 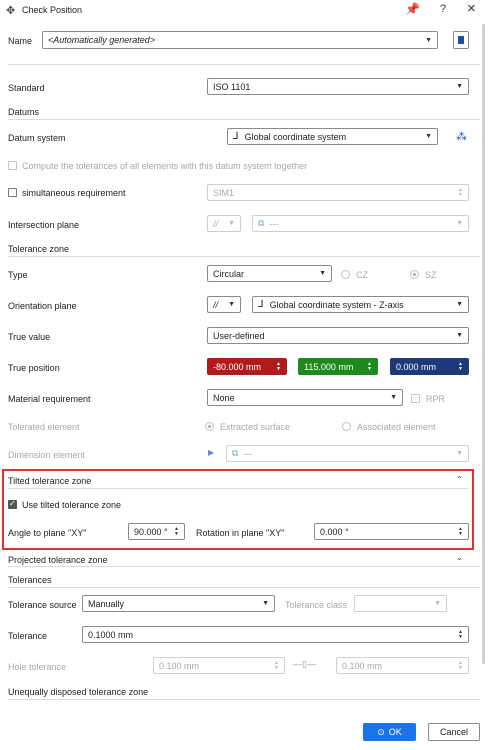 I want to click on standard-value: ISO 1101, so click(x=232, y=86).